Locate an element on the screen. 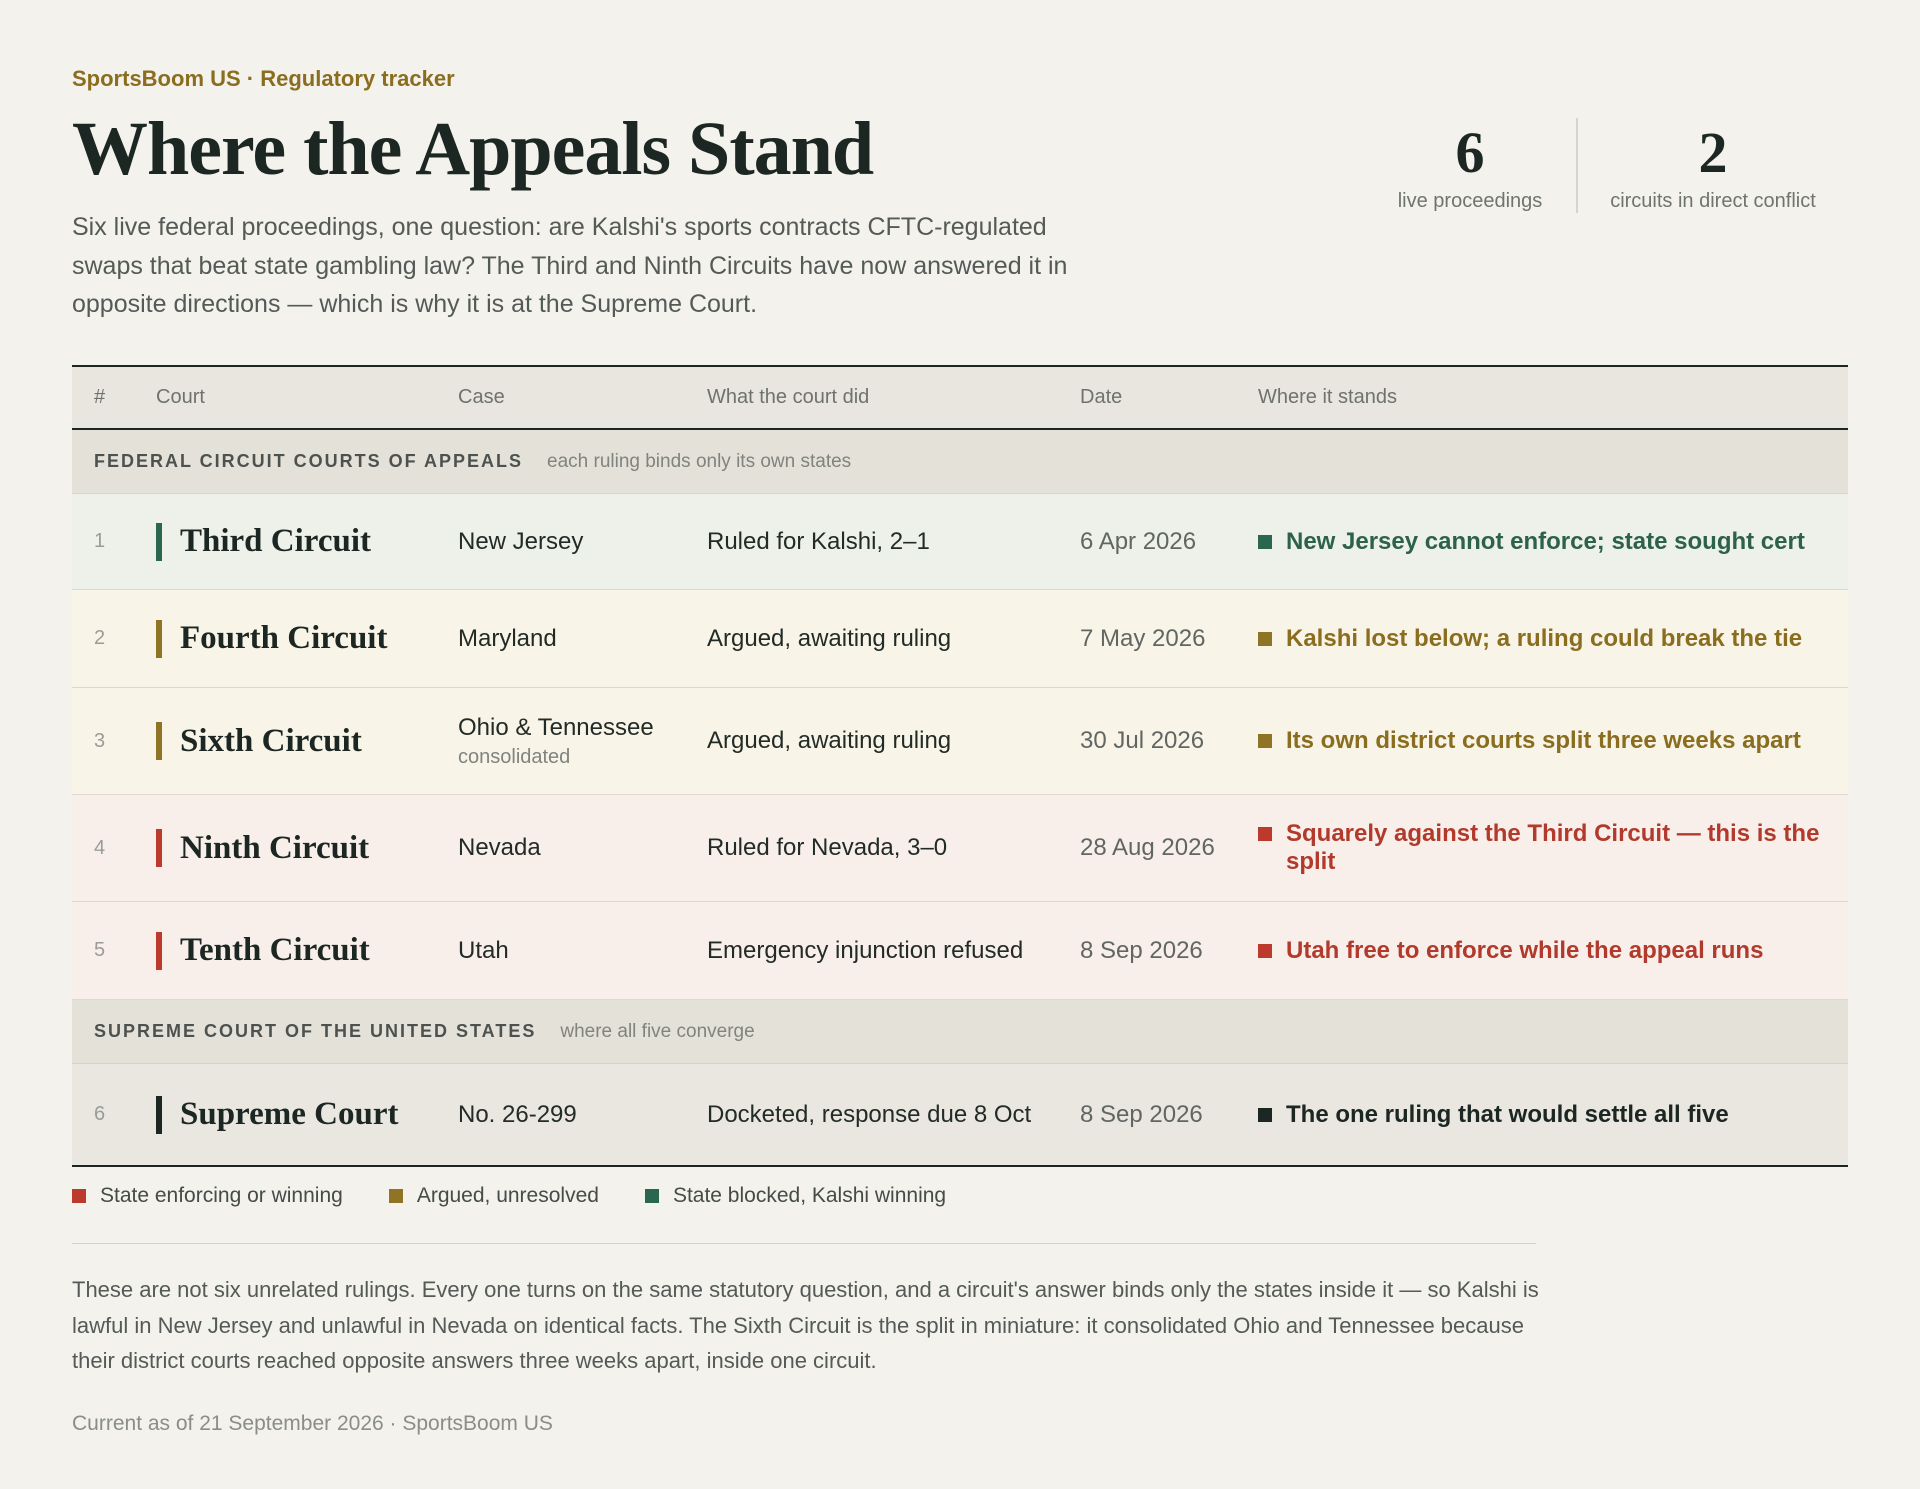 The image size is (1920, 1489). row-number: 4 is located at coordinates (100, 847).